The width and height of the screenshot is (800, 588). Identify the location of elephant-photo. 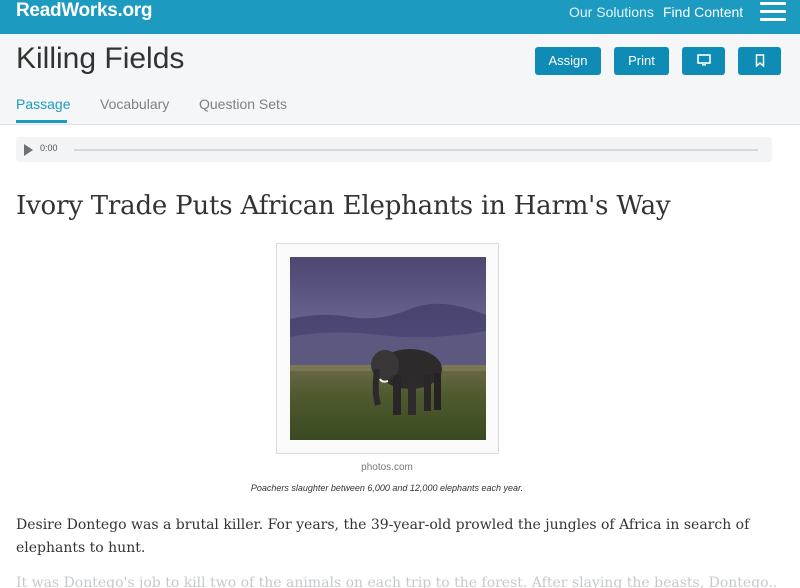
(388, 348).